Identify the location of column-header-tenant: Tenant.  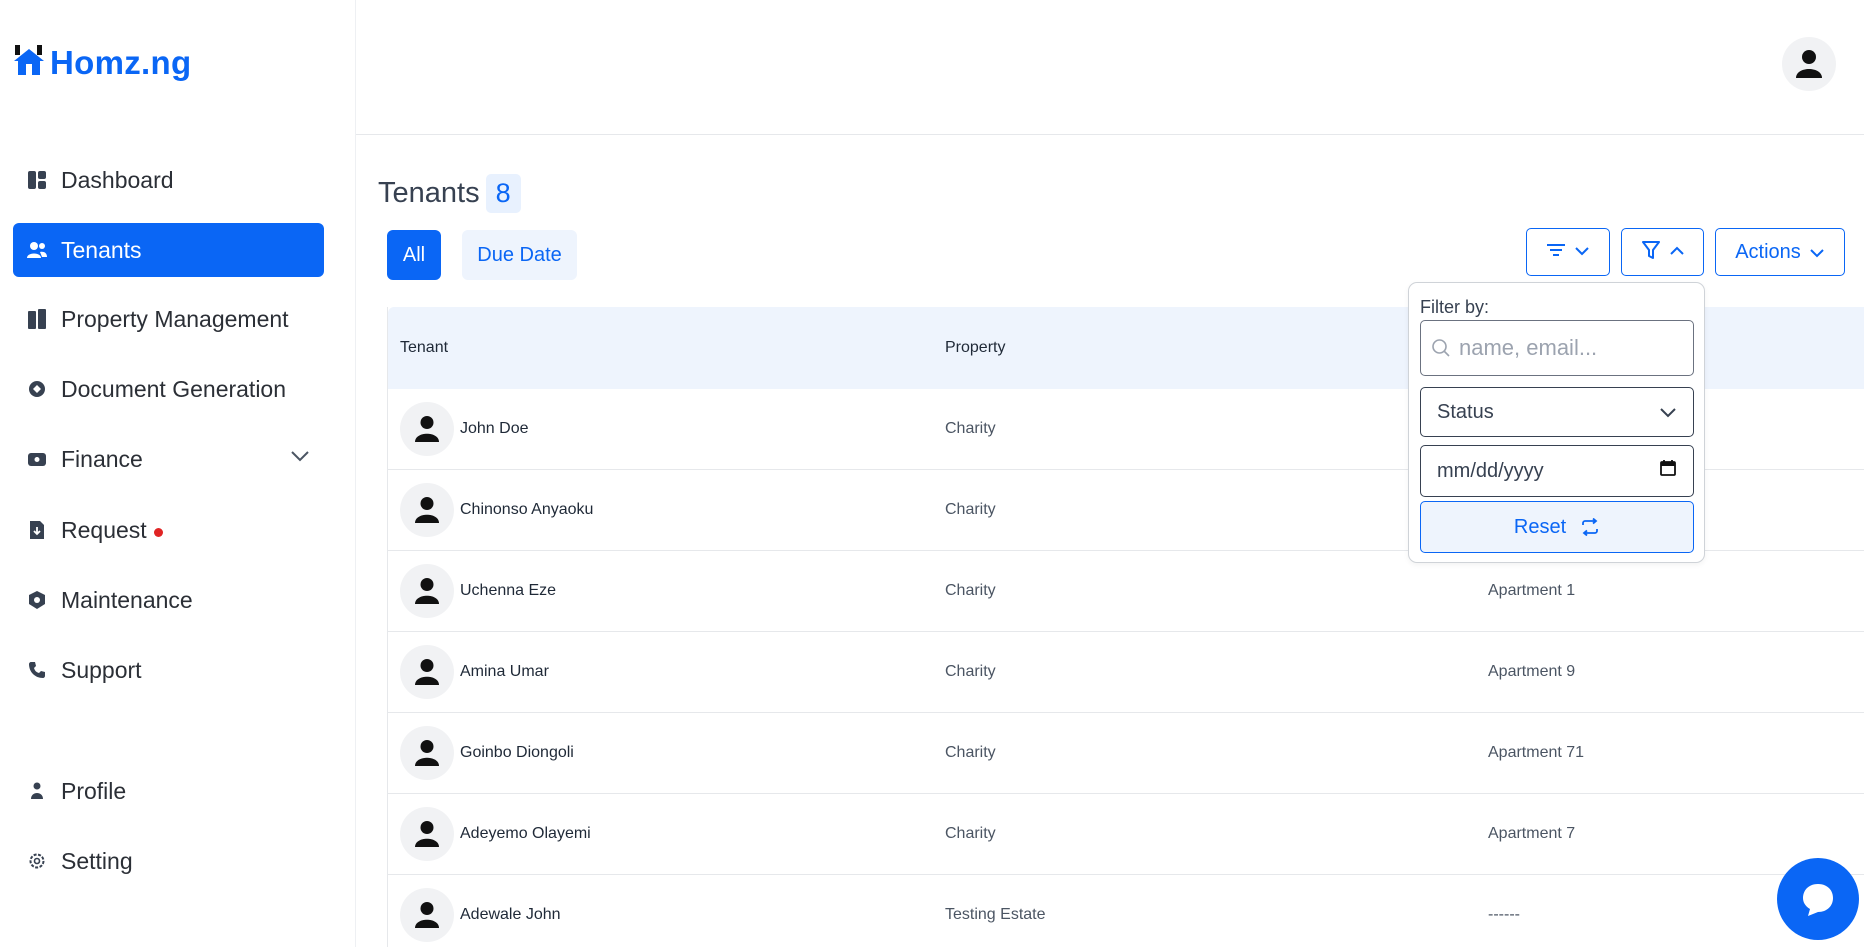
(424, 348).